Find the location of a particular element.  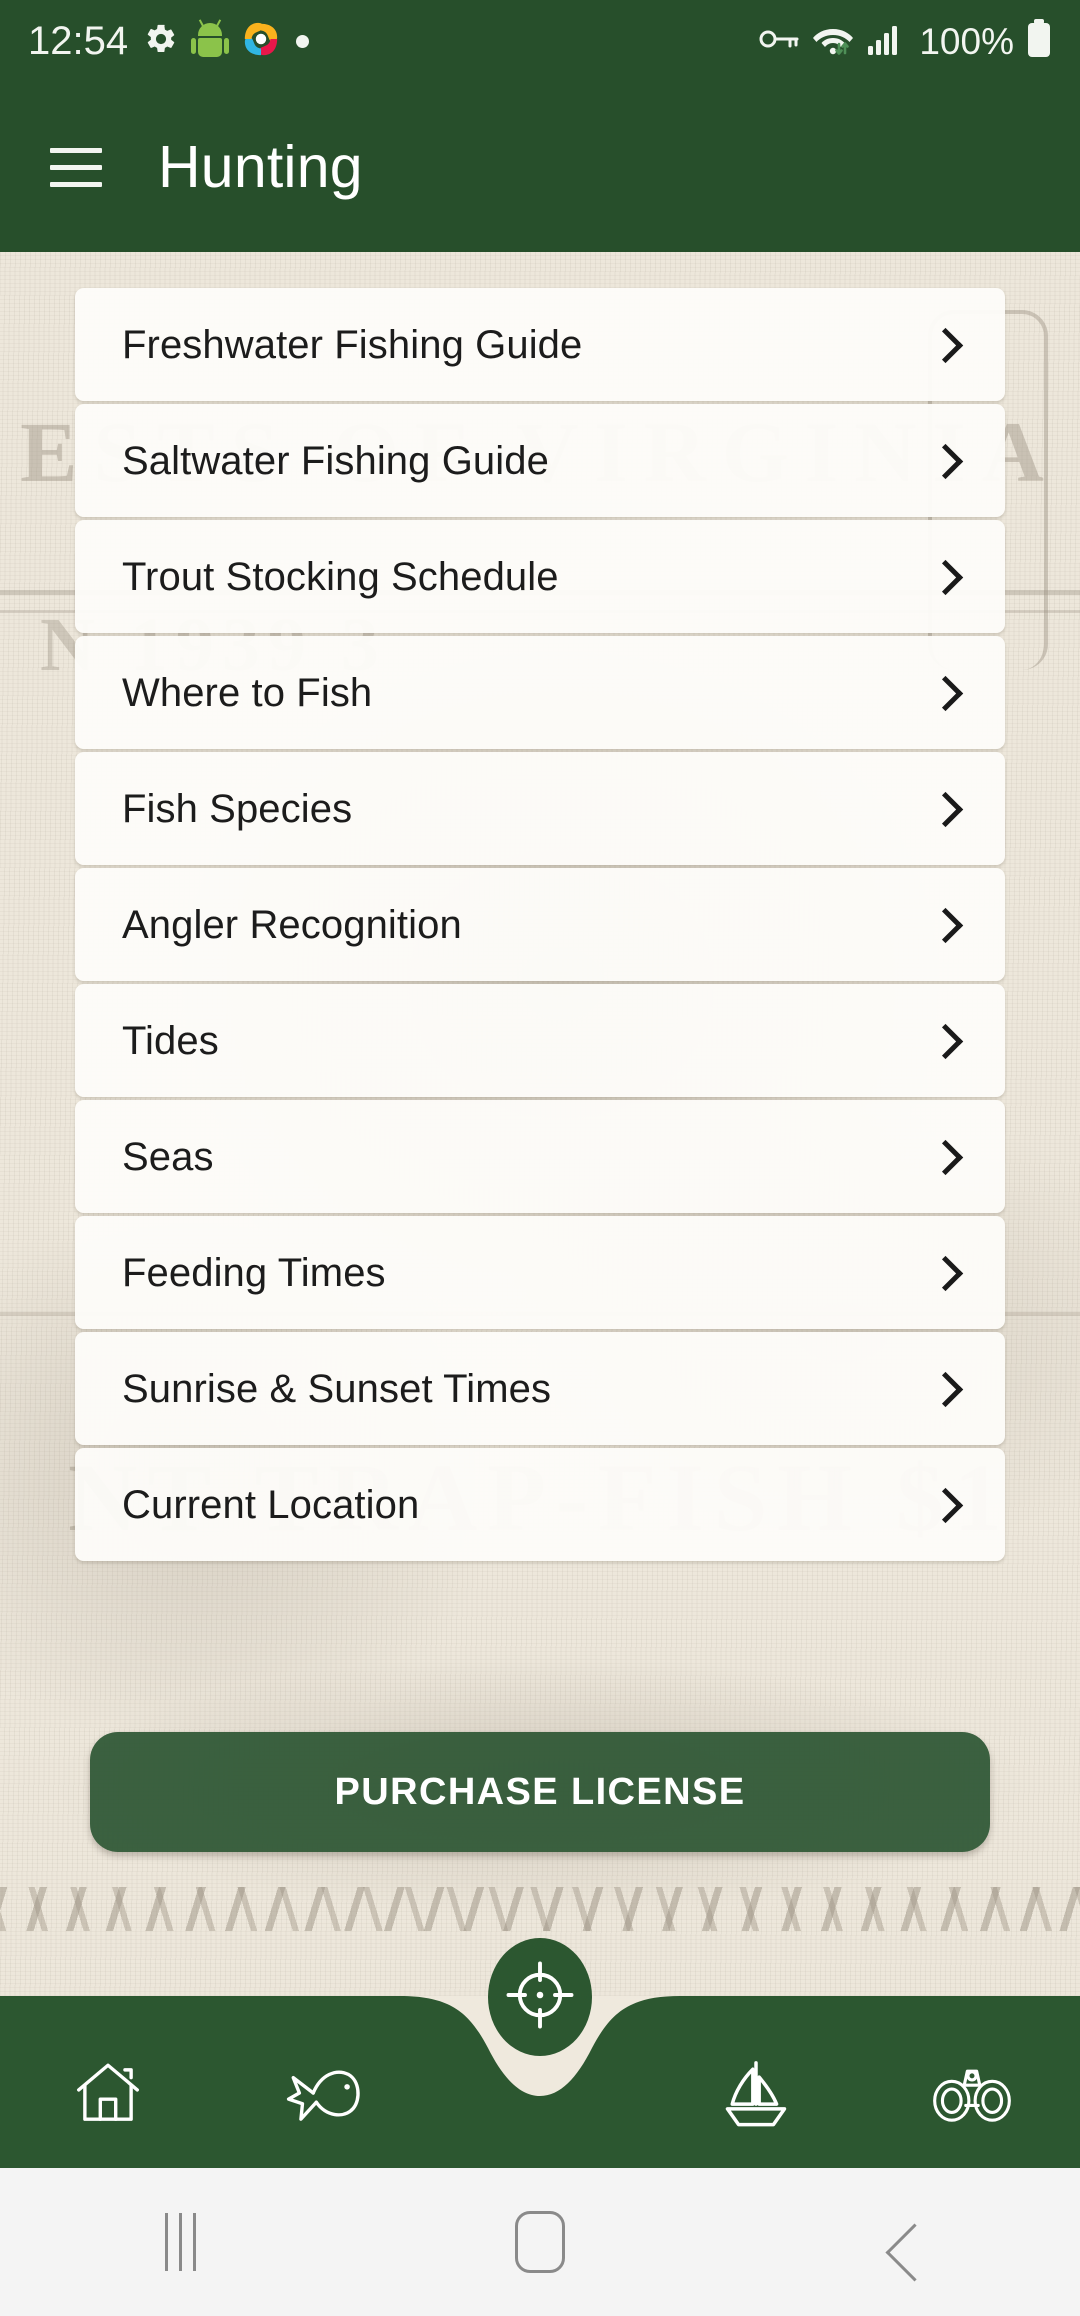

list-item: Seas is located at coordinates (540, 1156).